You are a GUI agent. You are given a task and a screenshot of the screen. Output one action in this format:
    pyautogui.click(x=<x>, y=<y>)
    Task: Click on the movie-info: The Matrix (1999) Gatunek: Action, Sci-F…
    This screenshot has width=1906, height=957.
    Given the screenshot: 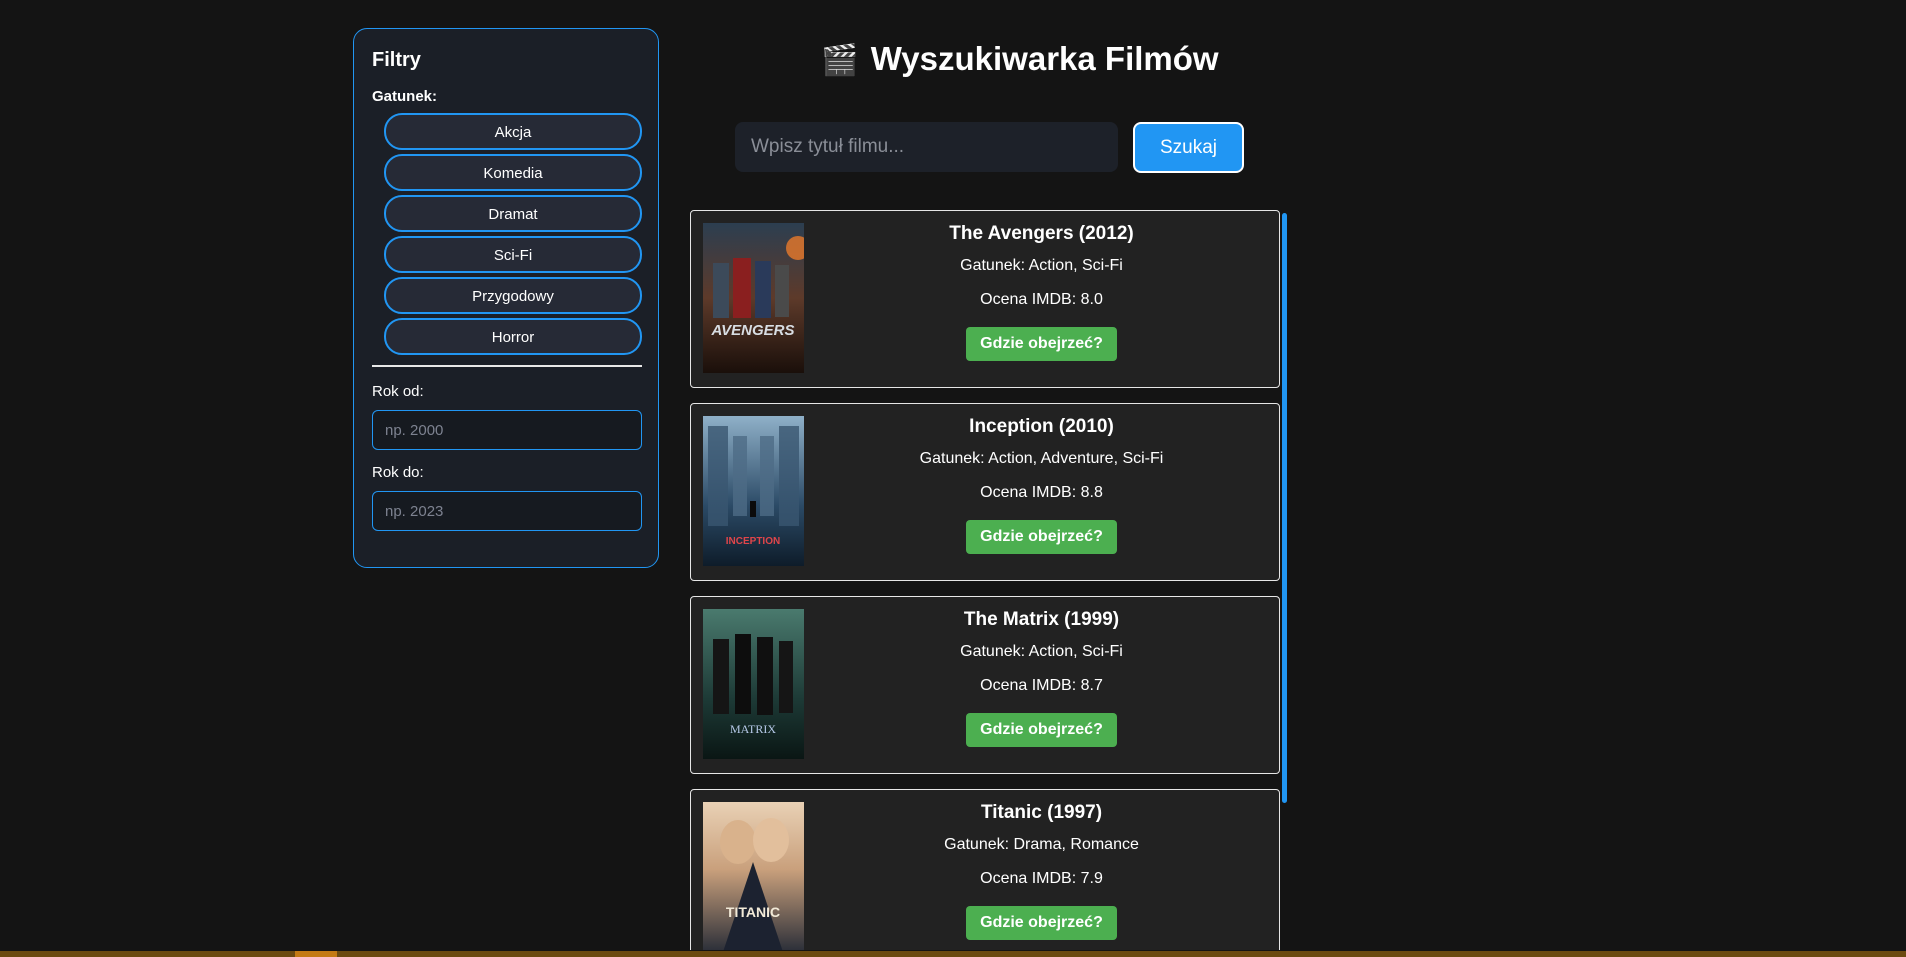 What is the action you would take?
    pyautogui.click(x=1041, y=678)
    